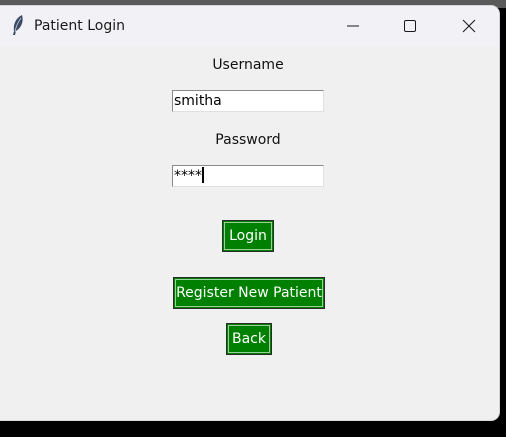 This screenshot has width=506, height=437. I want to click on login-button: Login, so click(248, 236).